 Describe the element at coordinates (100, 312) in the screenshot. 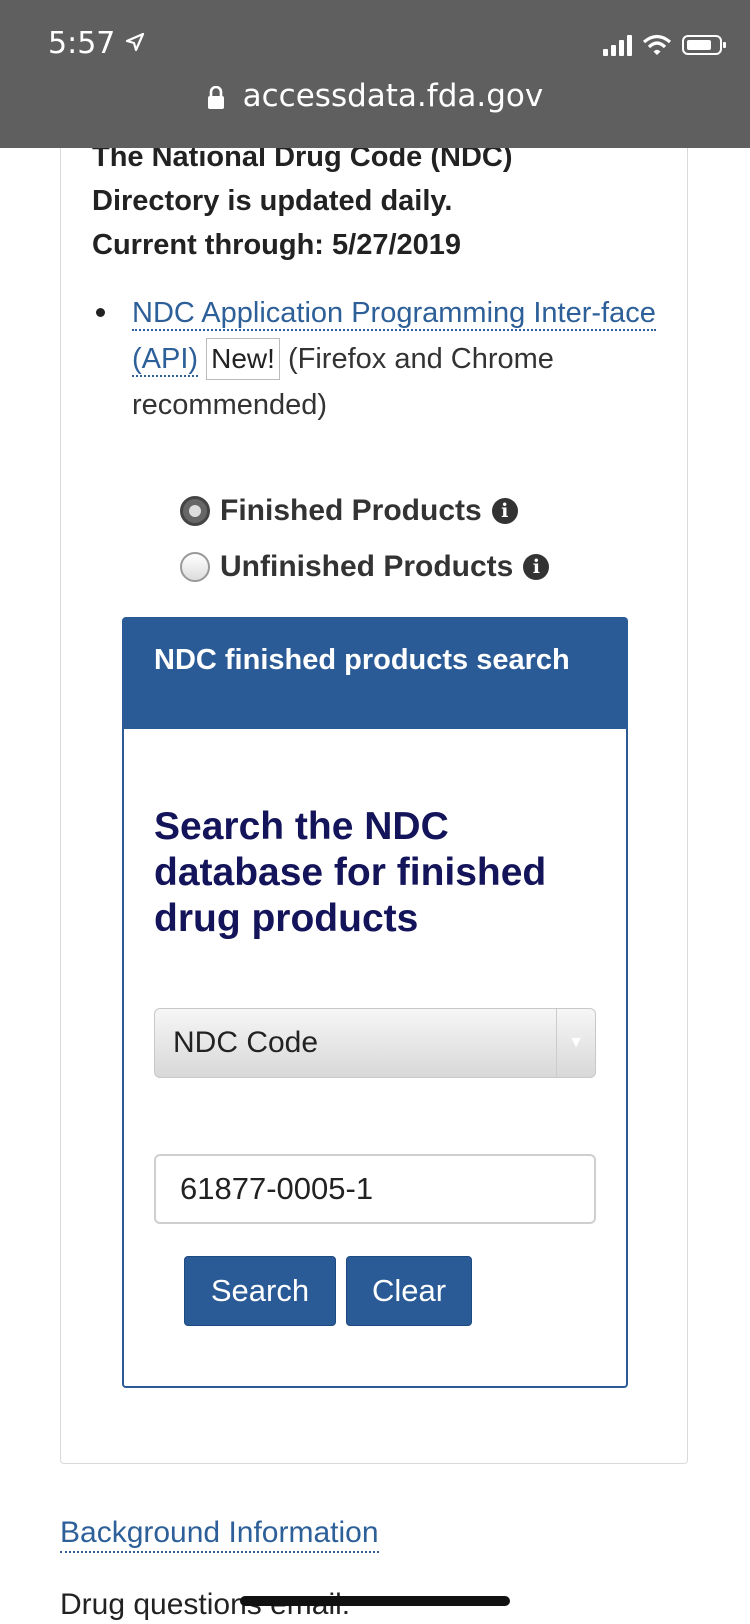

I see `bullet-dot` at that location.